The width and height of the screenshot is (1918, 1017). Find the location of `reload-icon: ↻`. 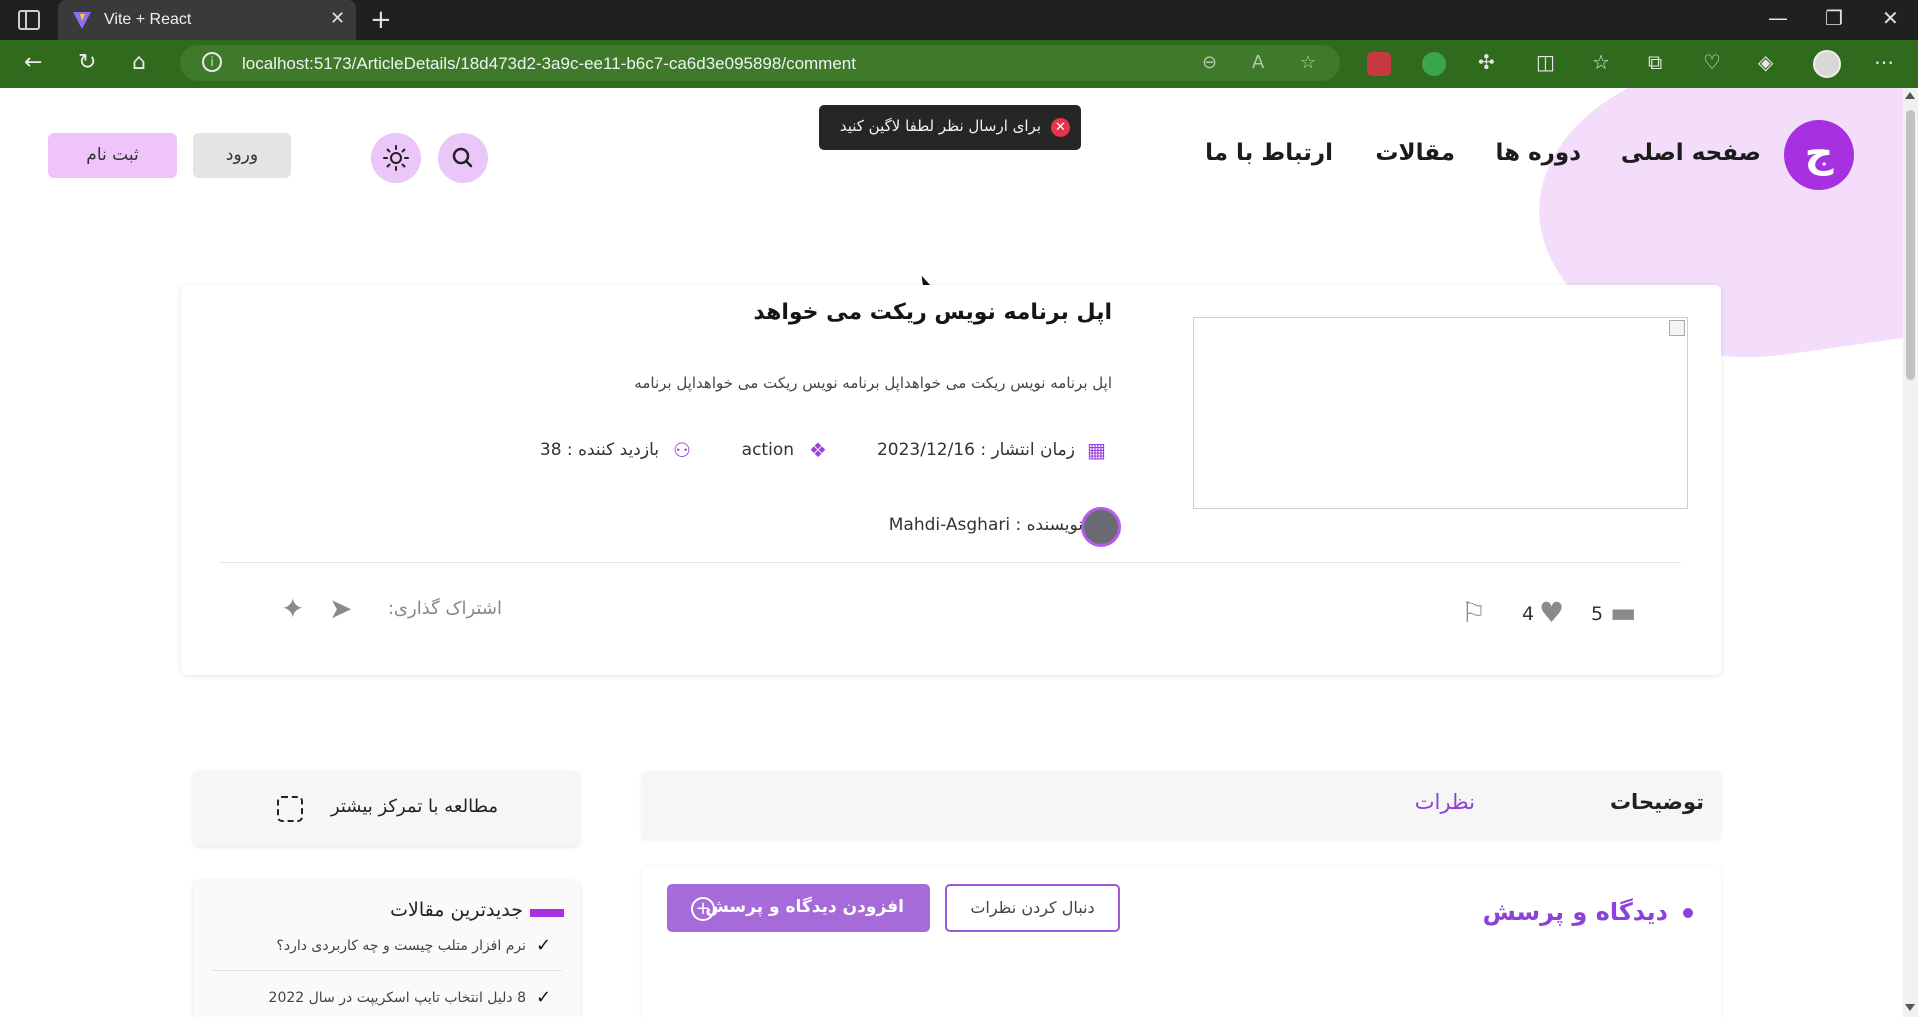

reload-icon: ↻ is located at coordinates (87, 62).